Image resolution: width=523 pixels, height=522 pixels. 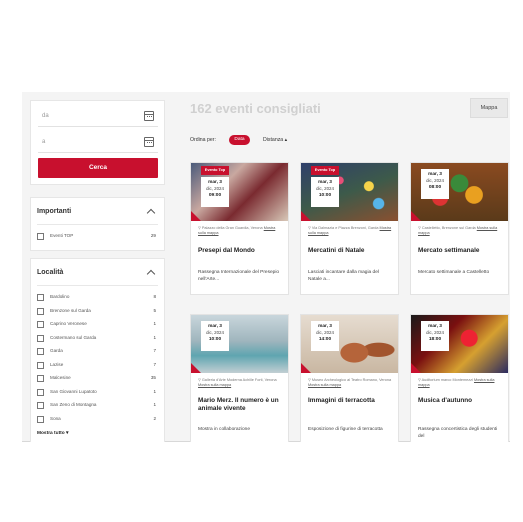 What do you see at coordinates (96, 313) in the screenshot?
I see `filter-option: Brenzone sul Garda 5` at bounding box center [96, 313].